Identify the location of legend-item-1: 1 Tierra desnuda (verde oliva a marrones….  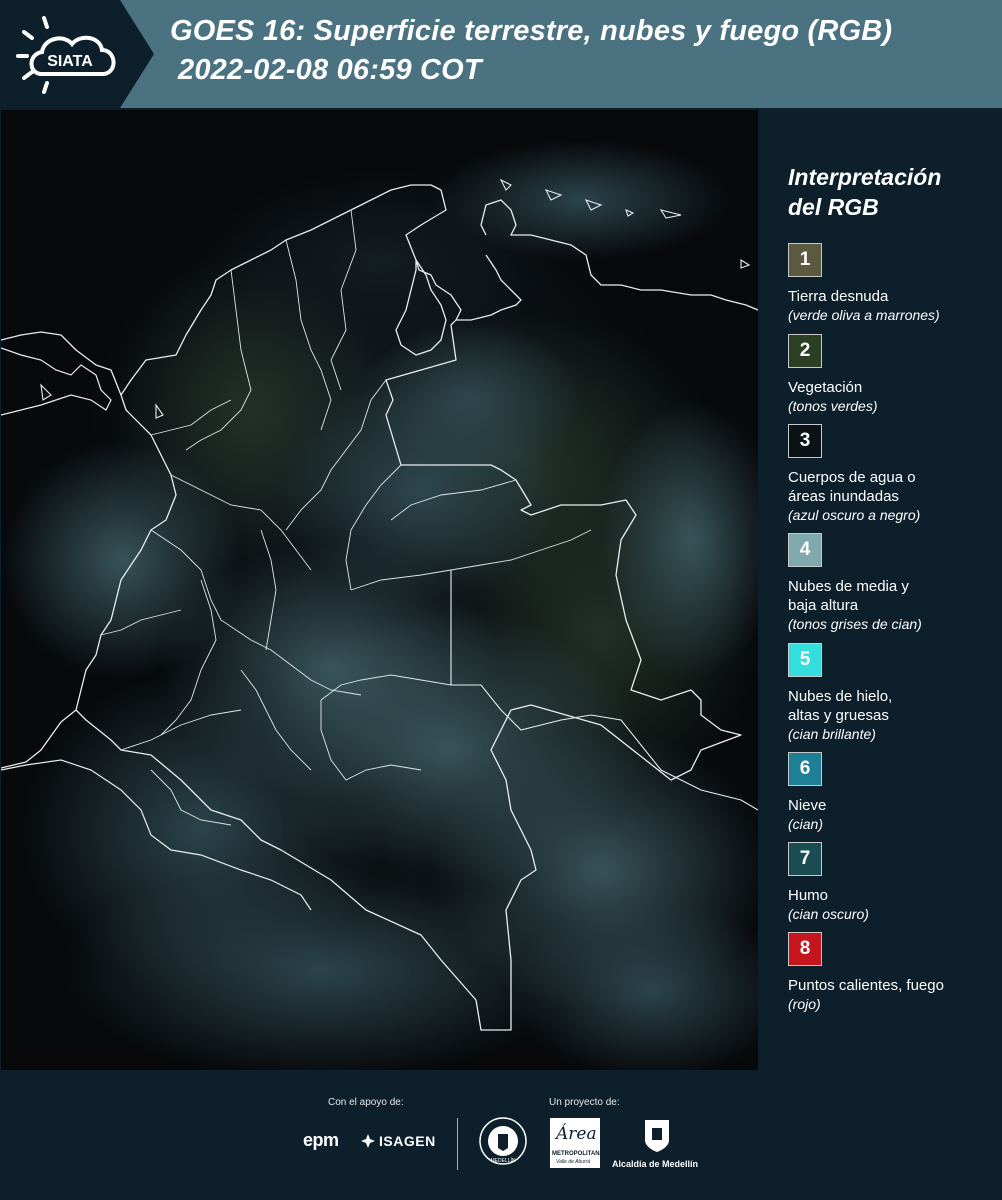
(894, 284).